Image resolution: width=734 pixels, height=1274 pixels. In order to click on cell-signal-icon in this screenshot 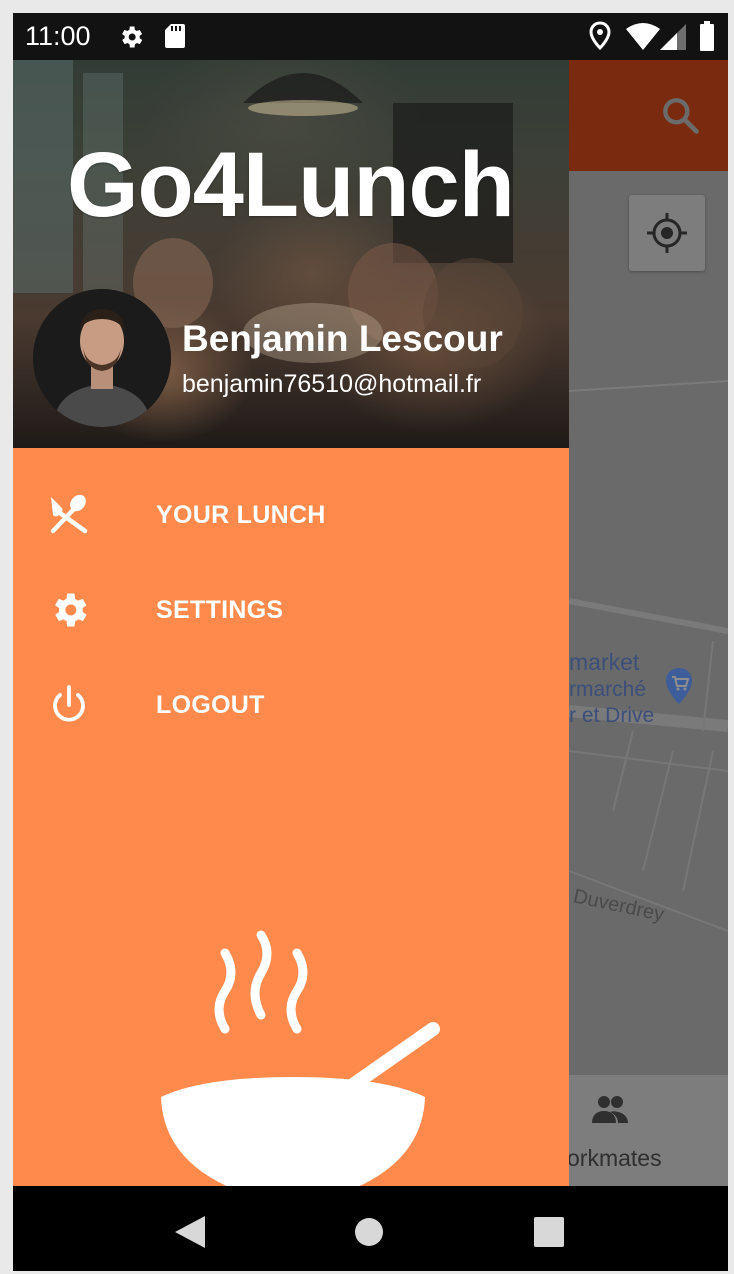, I will do `click(673, 37)`.